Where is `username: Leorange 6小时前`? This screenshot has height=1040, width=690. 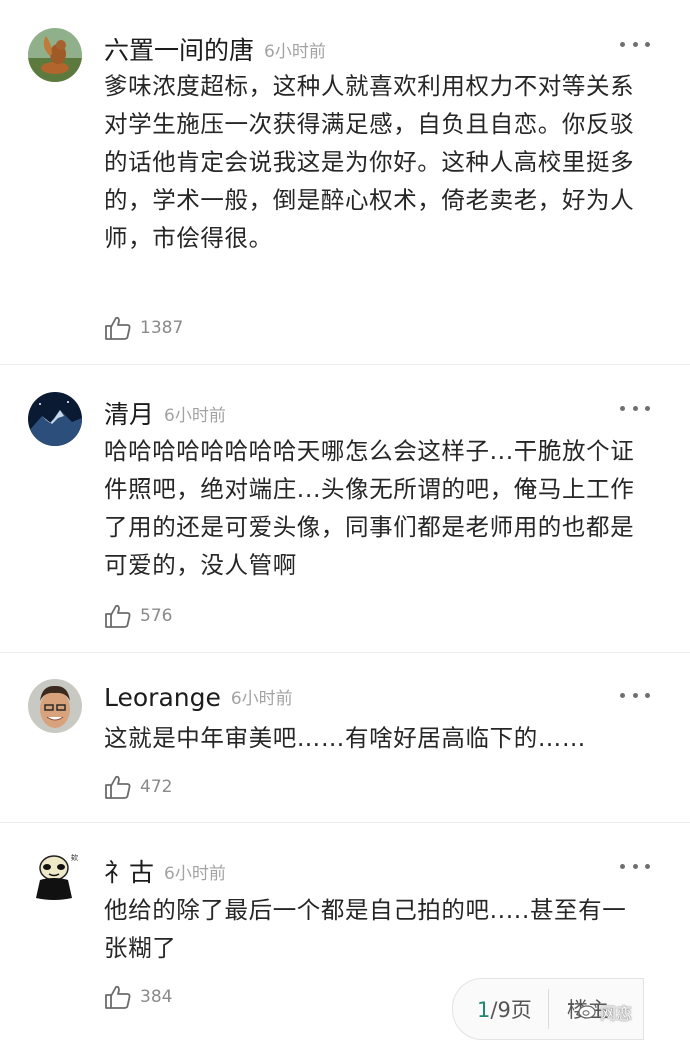 username: Leorange 6小时前 is located at coordinates (198, 697).